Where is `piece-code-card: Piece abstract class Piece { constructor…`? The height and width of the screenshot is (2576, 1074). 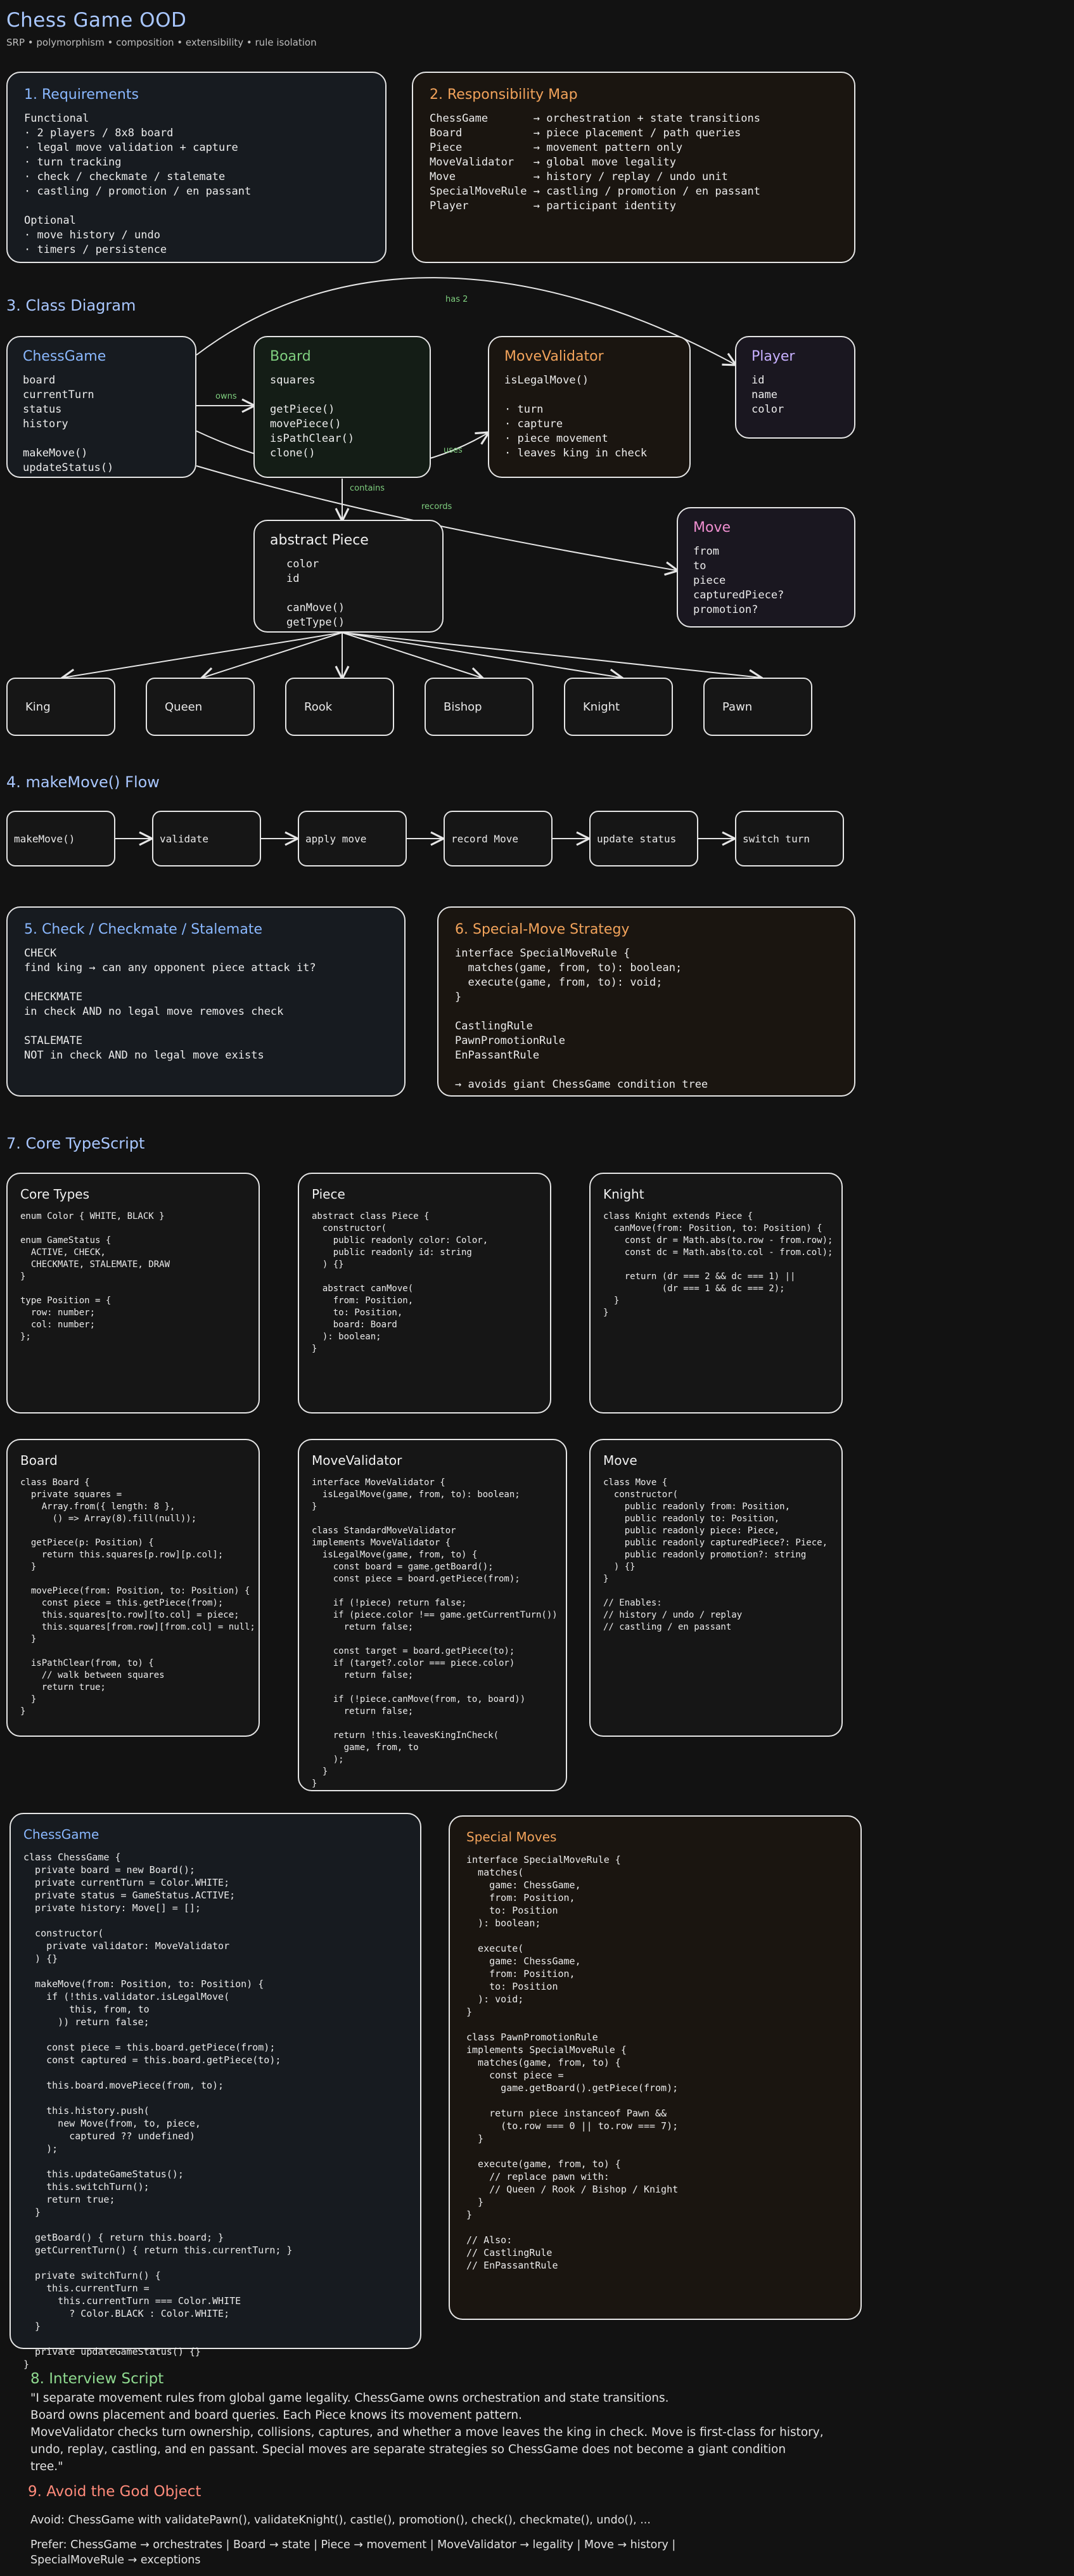 piece-code-card: Piece abstract class Piece { constructor… is located at coordinates (424, 1293).